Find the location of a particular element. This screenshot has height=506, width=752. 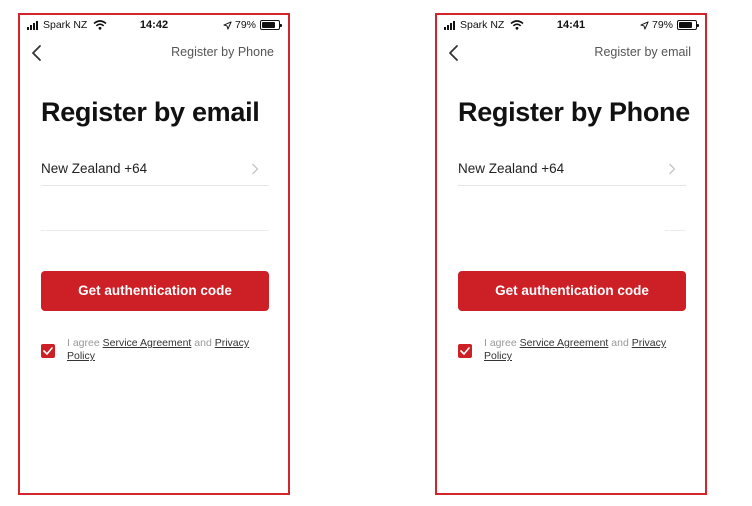

nav-bar: Register by Phone is located at coordinates (154, 52).